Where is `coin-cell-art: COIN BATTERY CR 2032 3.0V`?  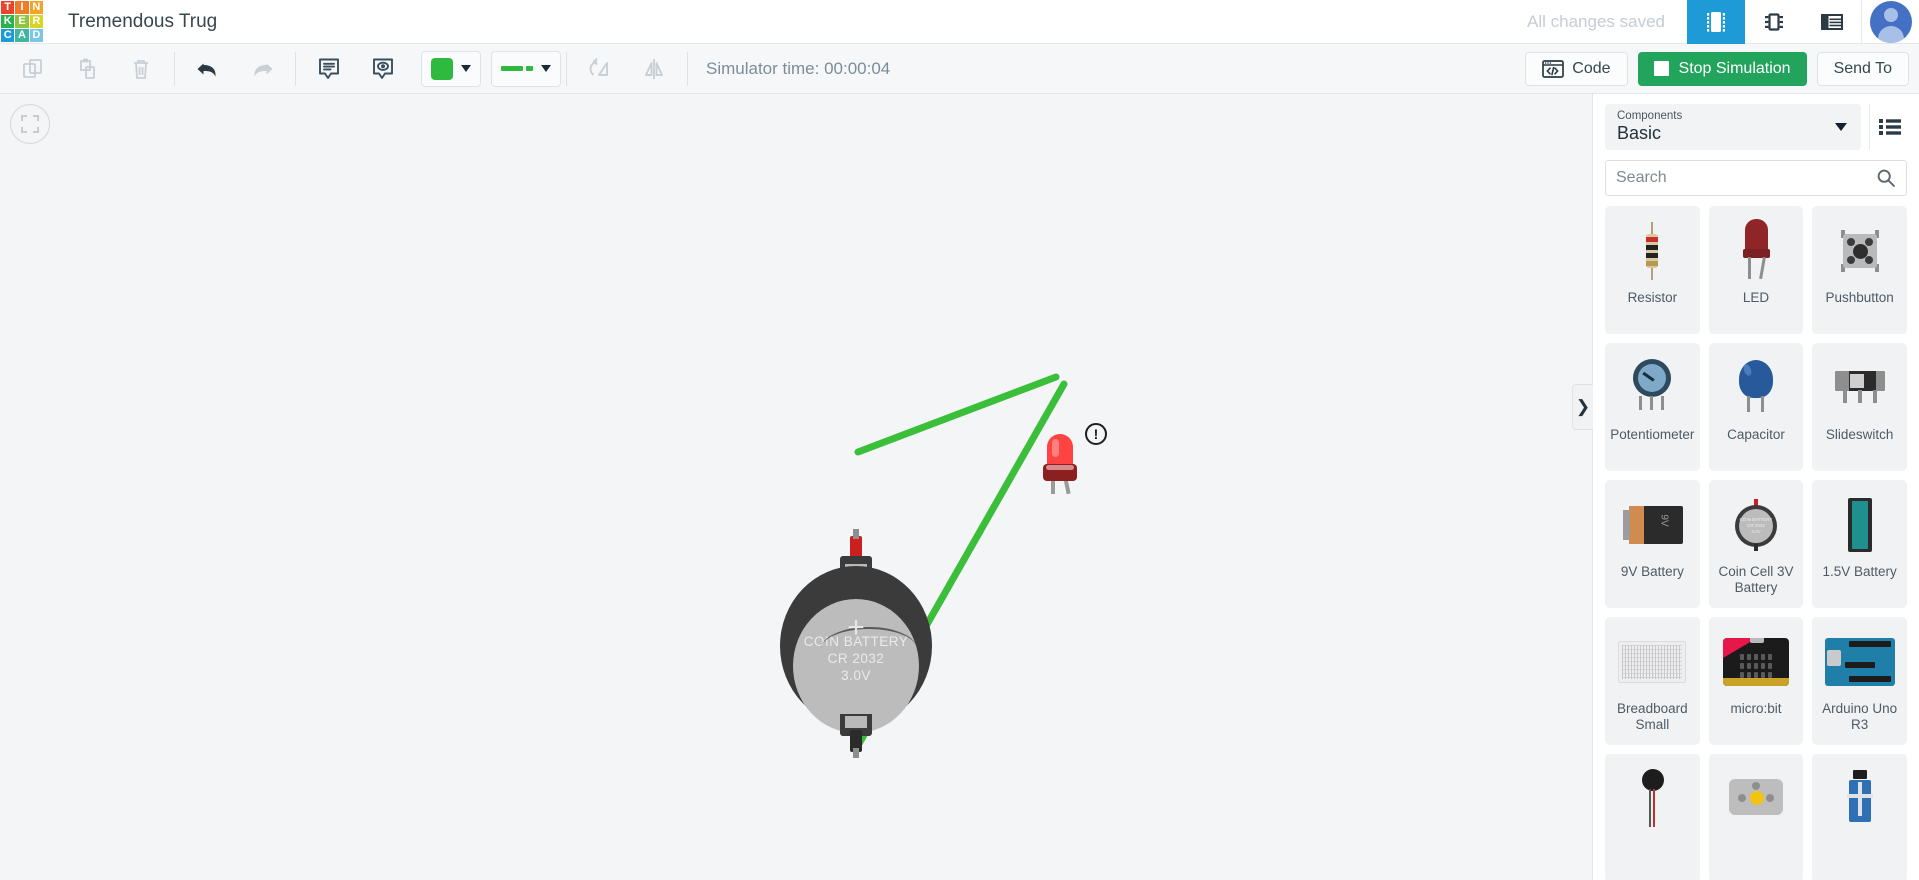
coin-cell-art: COIN BATTERY CR 2032 3.0V is located at coordinates (1755, 525).